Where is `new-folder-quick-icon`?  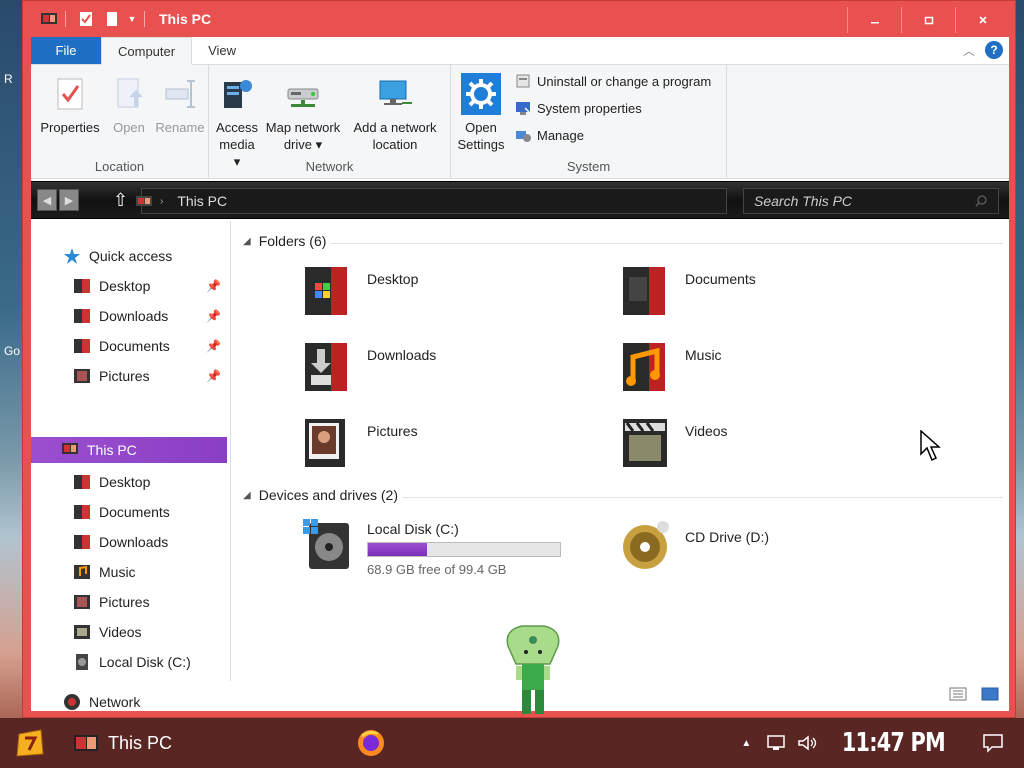 new-folder-quick-icon is located at coordinates (112, 19).